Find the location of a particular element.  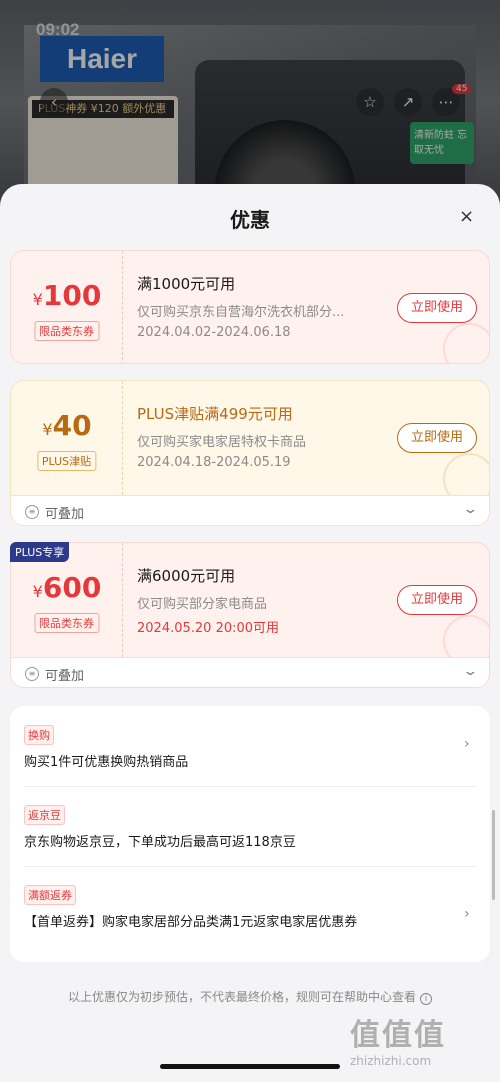

coupon-amount: ¥100 is located at coordinates (67, 295).